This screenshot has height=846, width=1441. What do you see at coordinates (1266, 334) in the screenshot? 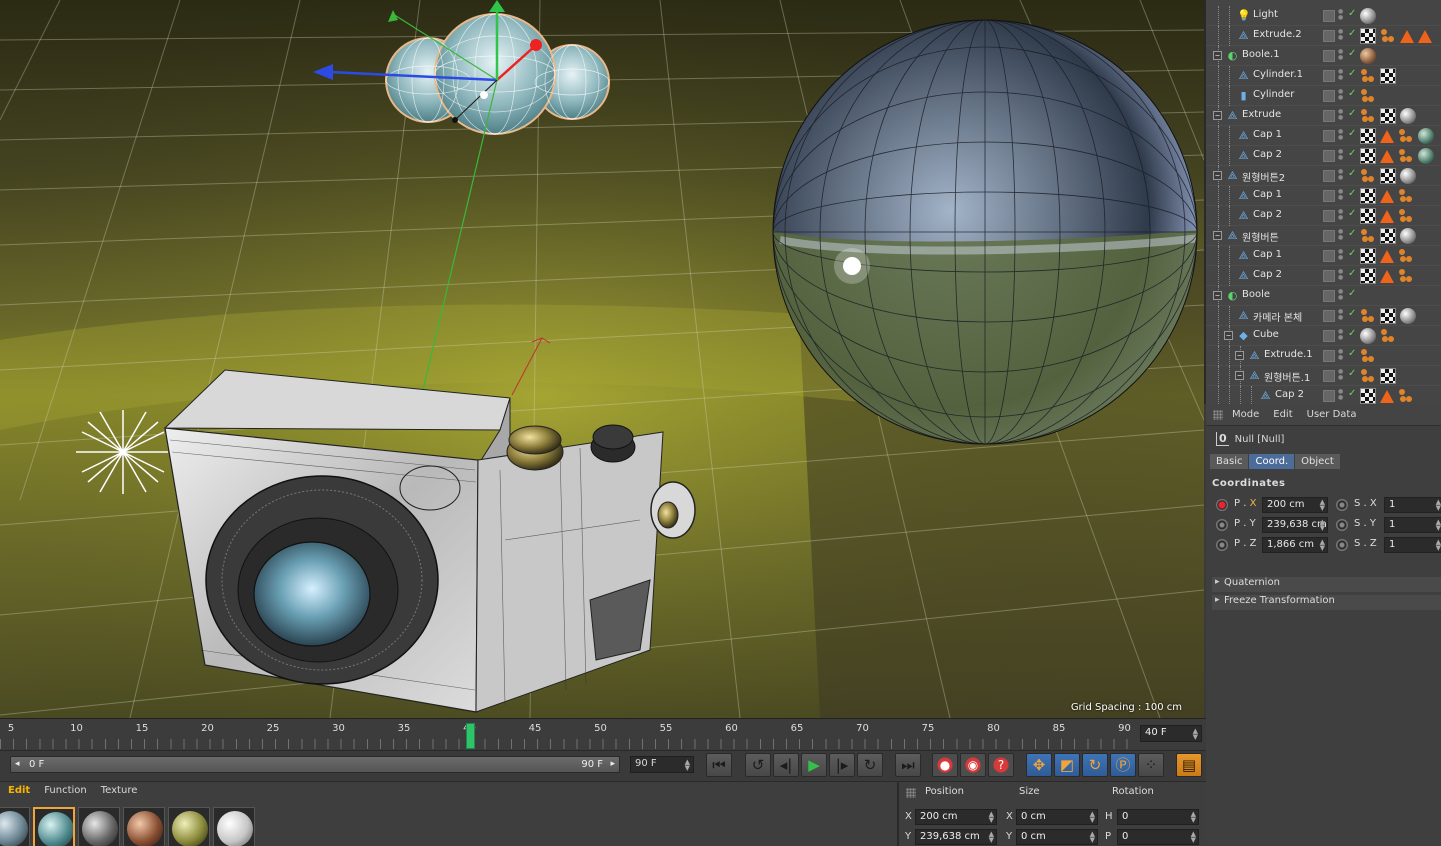
I see `object-name: Cube` at bounding box center [1266, 334].